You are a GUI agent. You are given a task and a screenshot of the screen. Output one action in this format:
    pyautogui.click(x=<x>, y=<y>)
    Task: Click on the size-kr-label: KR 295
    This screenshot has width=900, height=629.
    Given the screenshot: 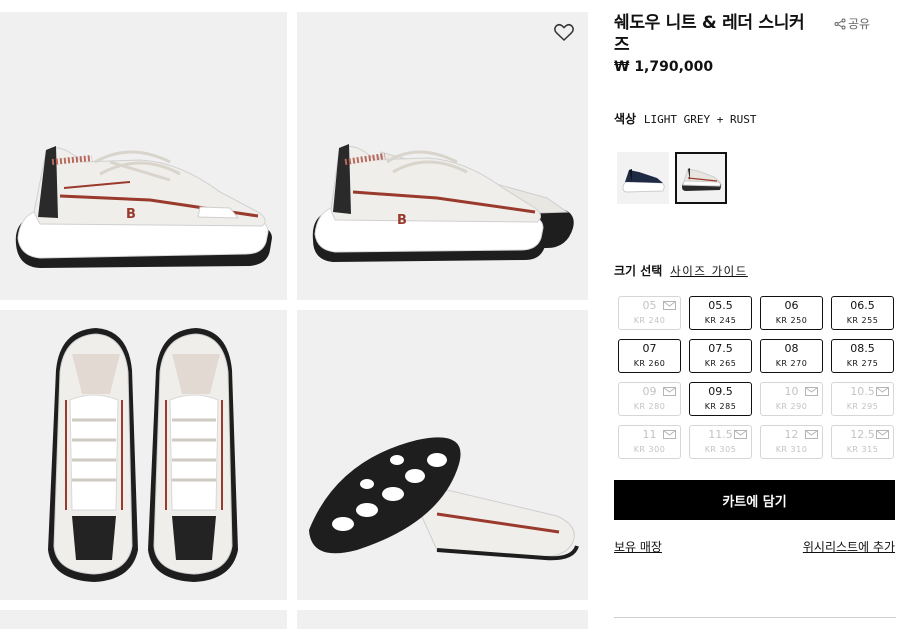 What is the action you would take?
    pyautogui.click(x=862, y=406)
    